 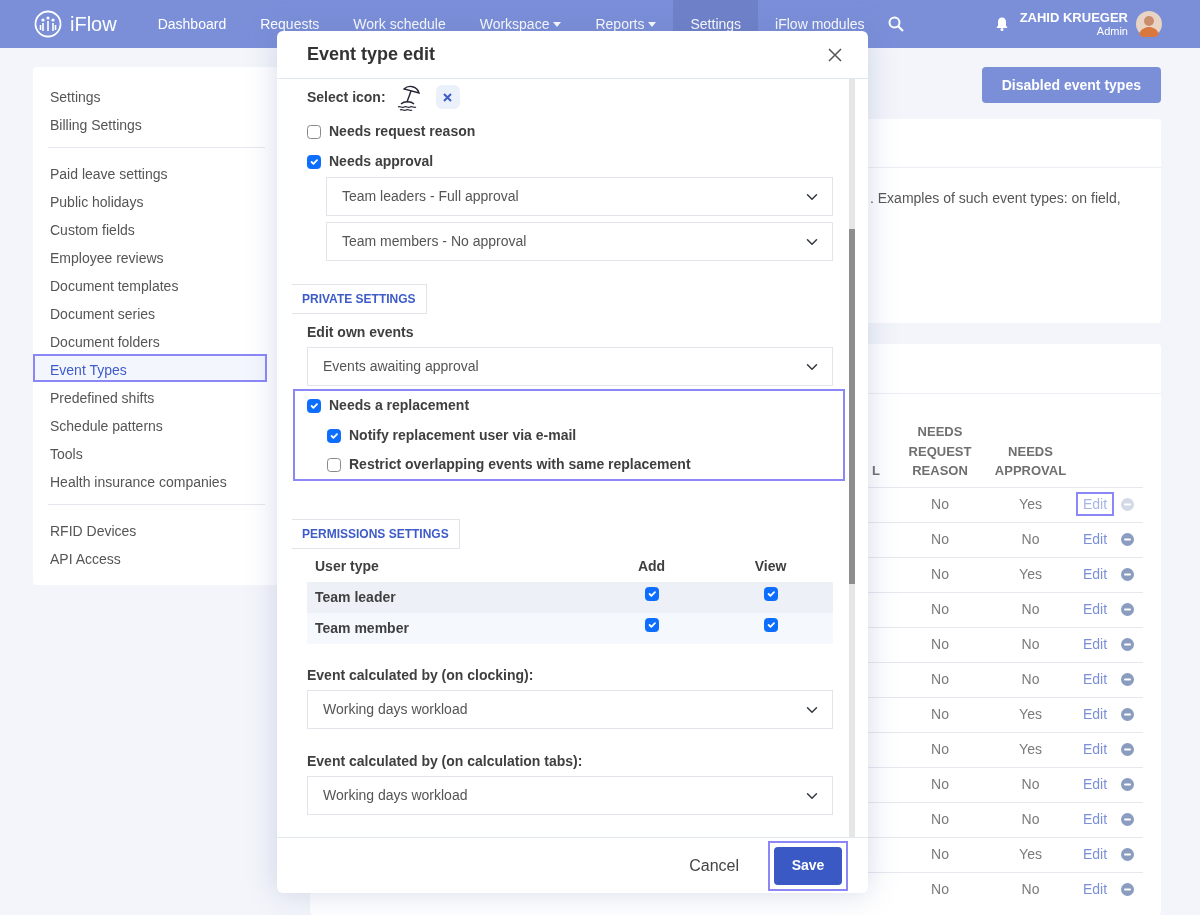 I want to click on sidebar-item: Custom fields, so click(x=150, y=228).